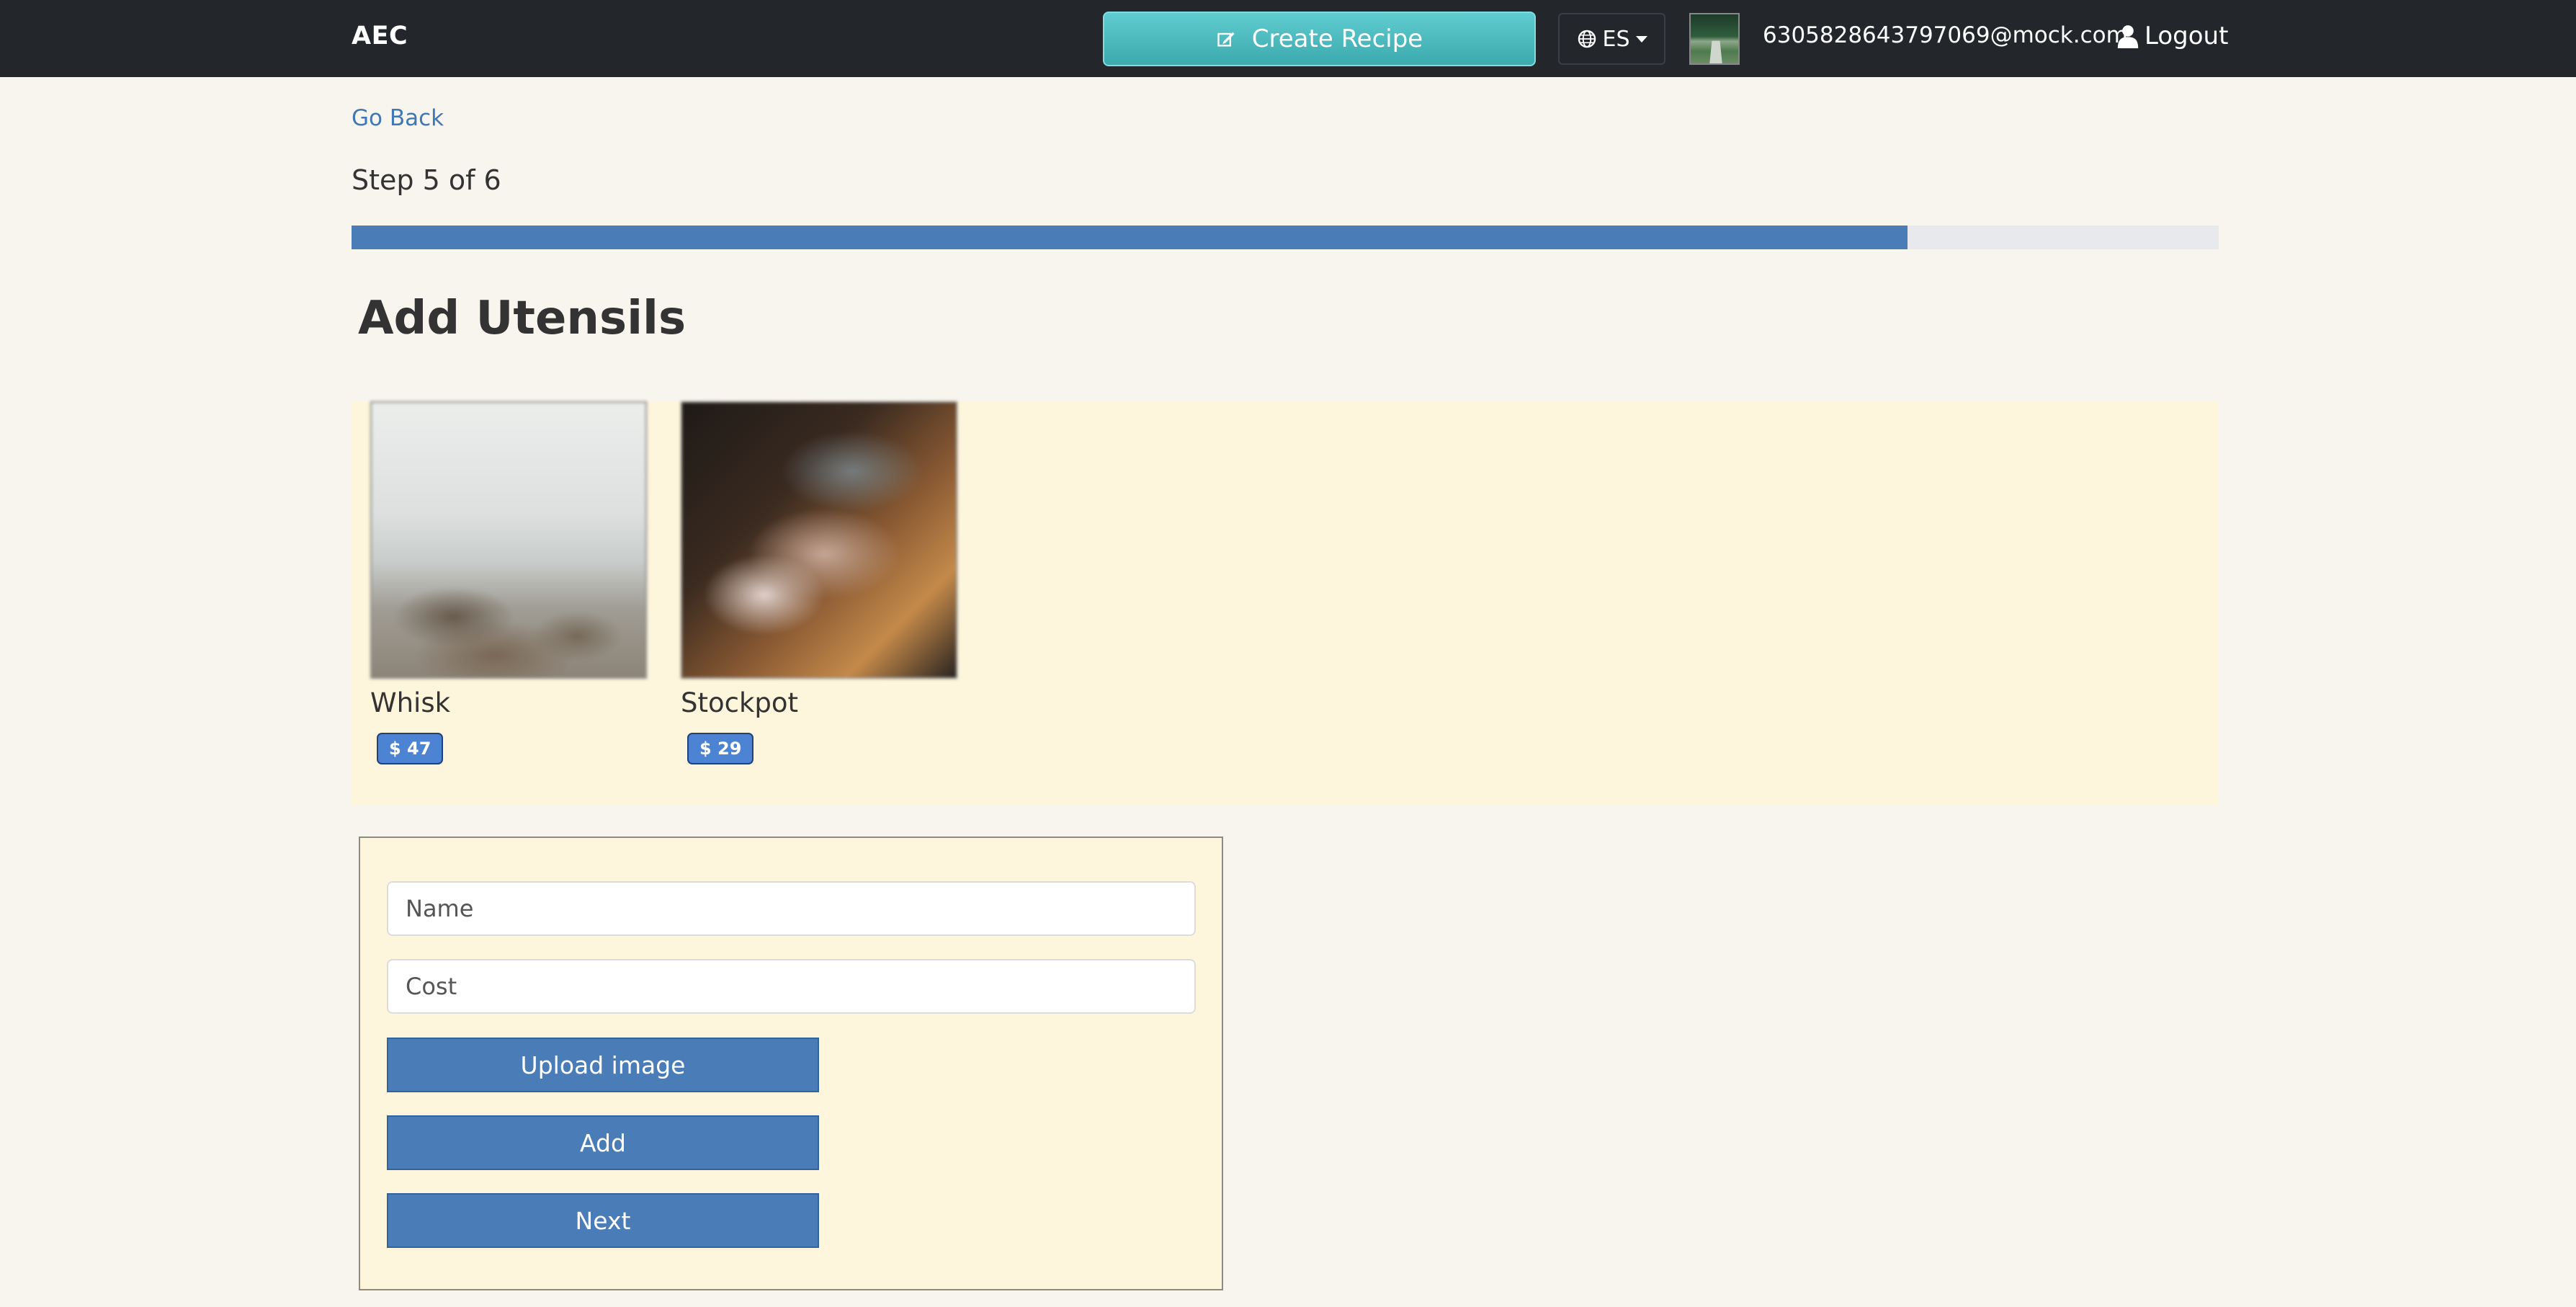 The width and height of the screenshot is (2576, 1307). What do you see at coordinates (426, 180) in the screenshot?
I see `step-indicator: Step 5 of 6` at bounding box center [426, 180].